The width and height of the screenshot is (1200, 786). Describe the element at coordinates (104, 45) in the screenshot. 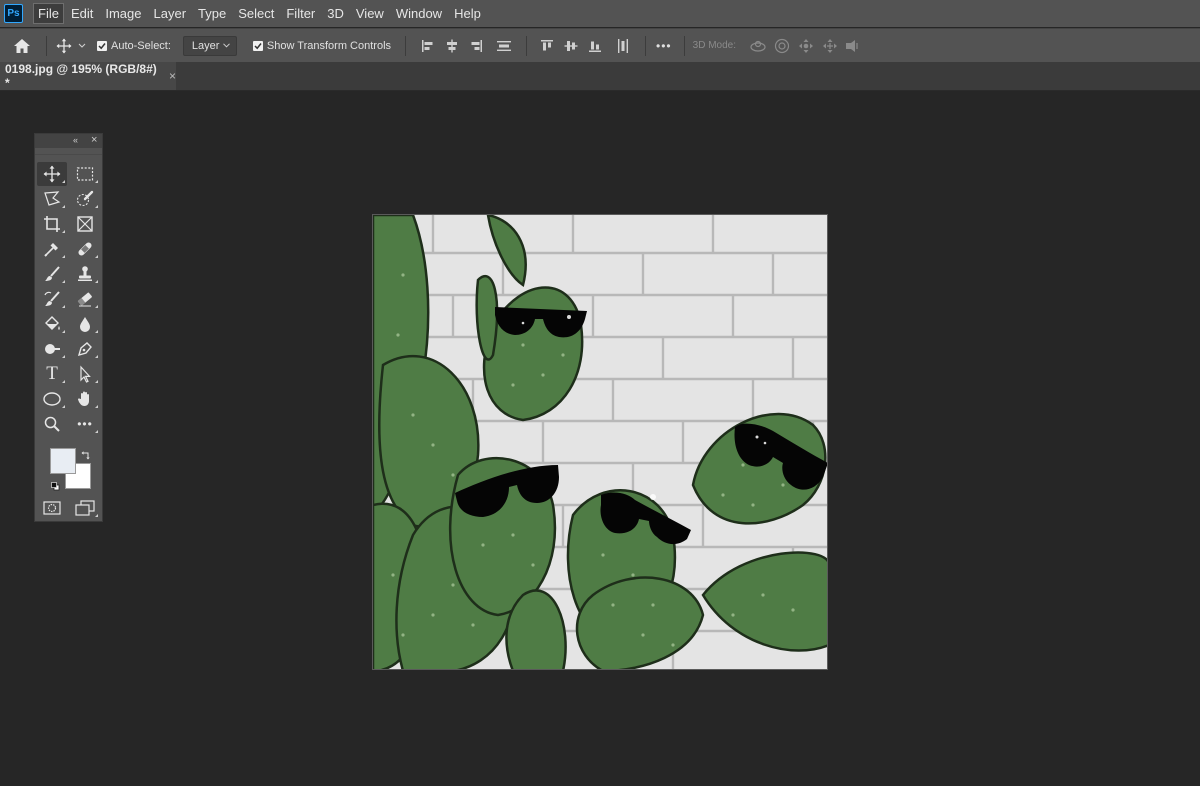

I see `auto-select-checkbox` at that location.